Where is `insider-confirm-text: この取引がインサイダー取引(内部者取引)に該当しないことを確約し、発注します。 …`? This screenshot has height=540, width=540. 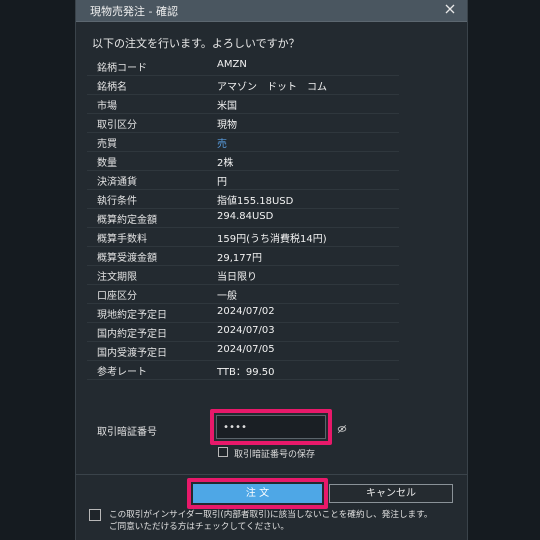
insider-confirm-text: この取引がインサイダー取引(内部者取引)に該当しないことを確約し、発注します。 … is located at coordinates (270, 521).